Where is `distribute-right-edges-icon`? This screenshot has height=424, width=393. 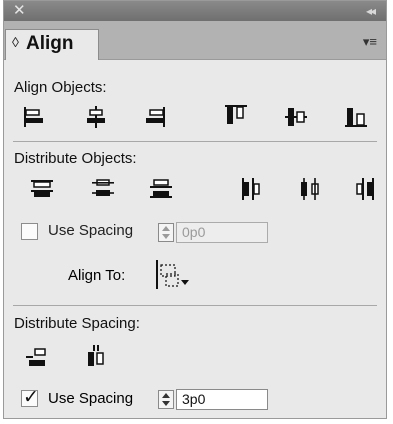 distribute-right-edges-icon is located at coordinates (366, 189).